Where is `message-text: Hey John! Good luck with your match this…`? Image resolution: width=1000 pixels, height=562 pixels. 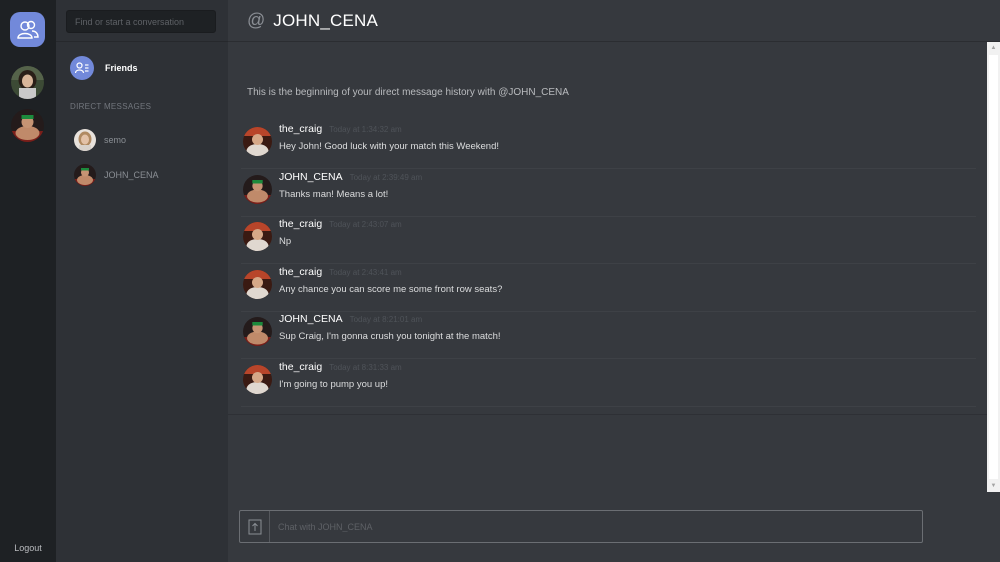
message-text: Hey John! Good luck with your match this… is located at coordinates (389, 146).